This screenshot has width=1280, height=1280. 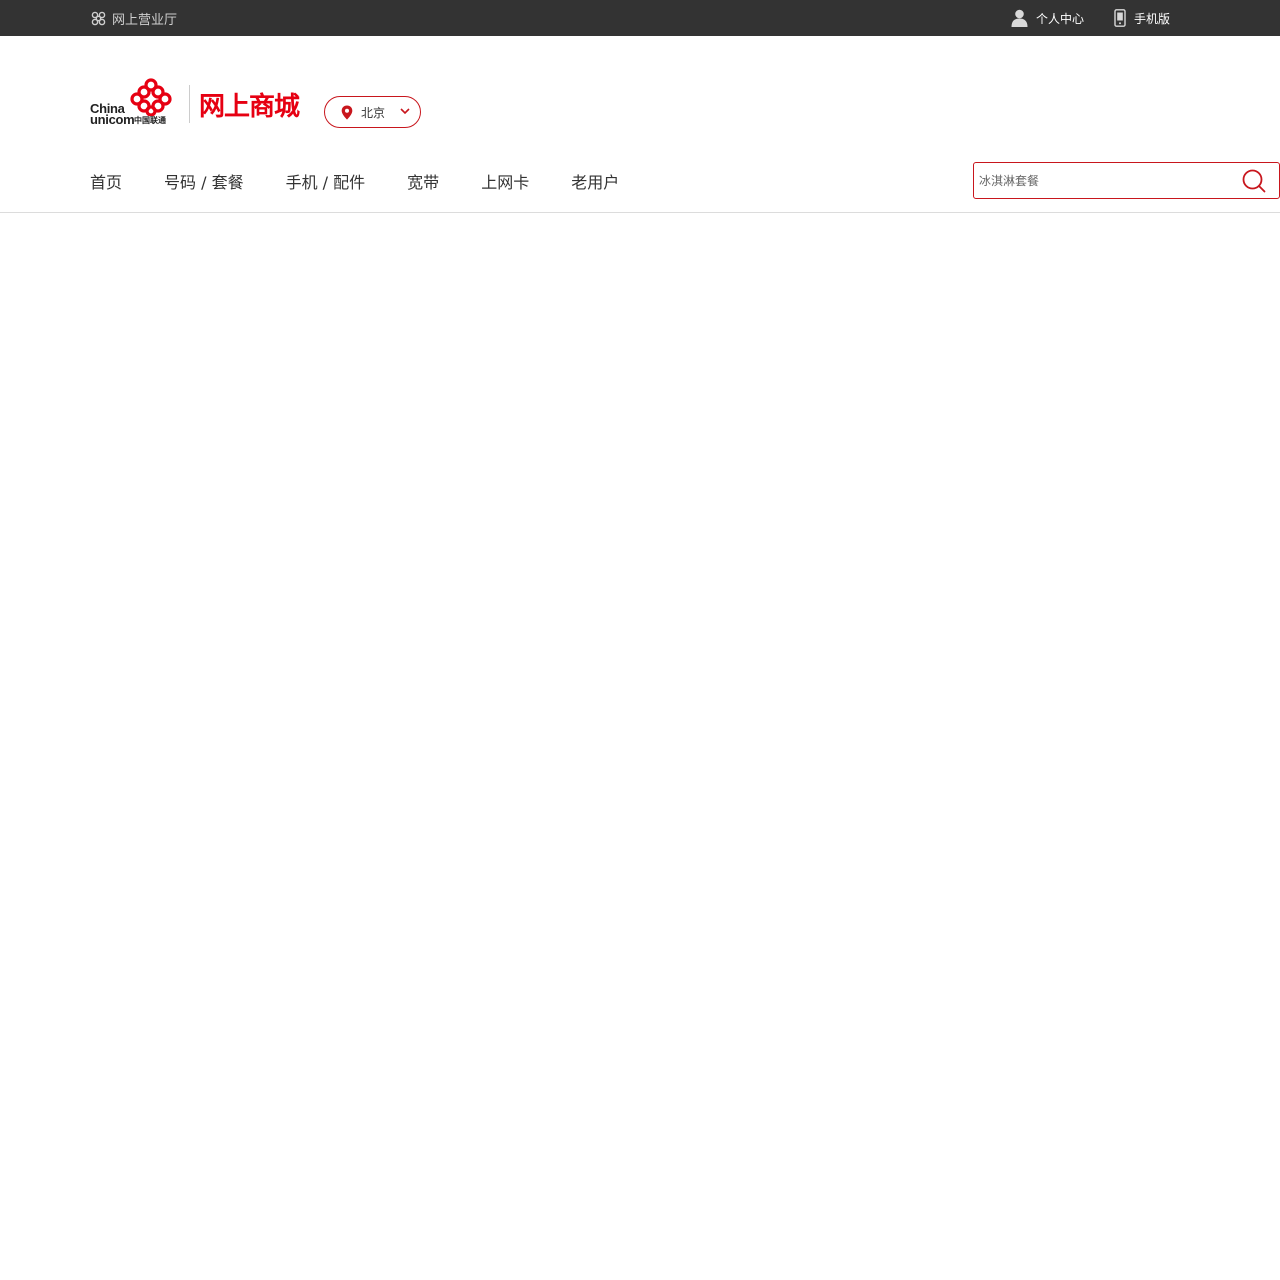 What do you see at coordinates (189, 104) in the screenshot?
I see `logo-divider` at bounding box center [189, 104].